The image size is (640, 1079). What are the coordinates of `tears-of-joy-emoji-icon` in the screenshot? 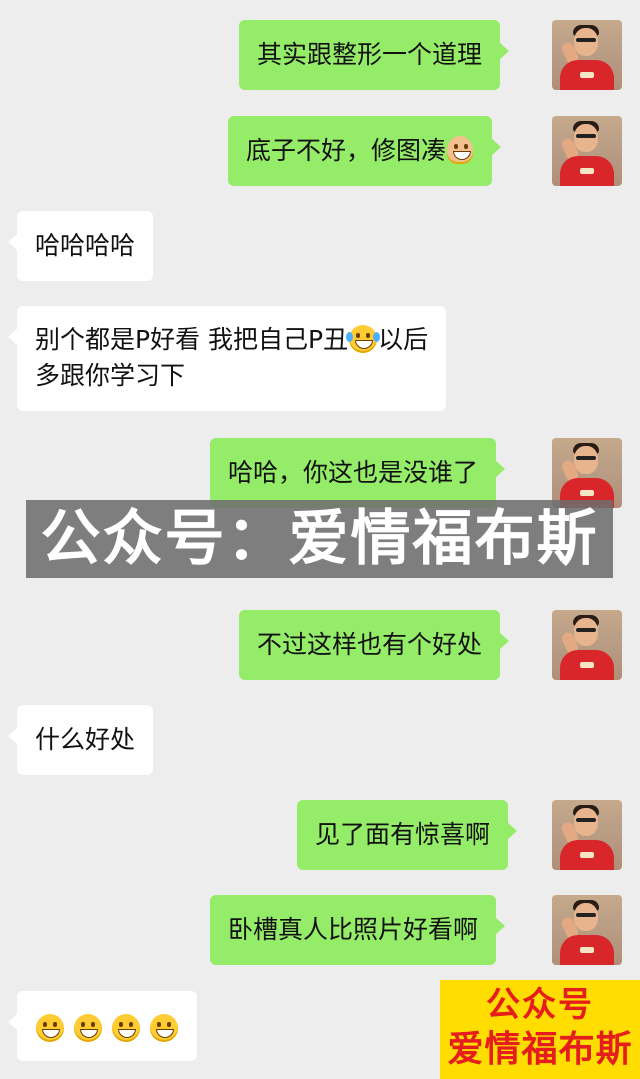 It's located at (363, 339).